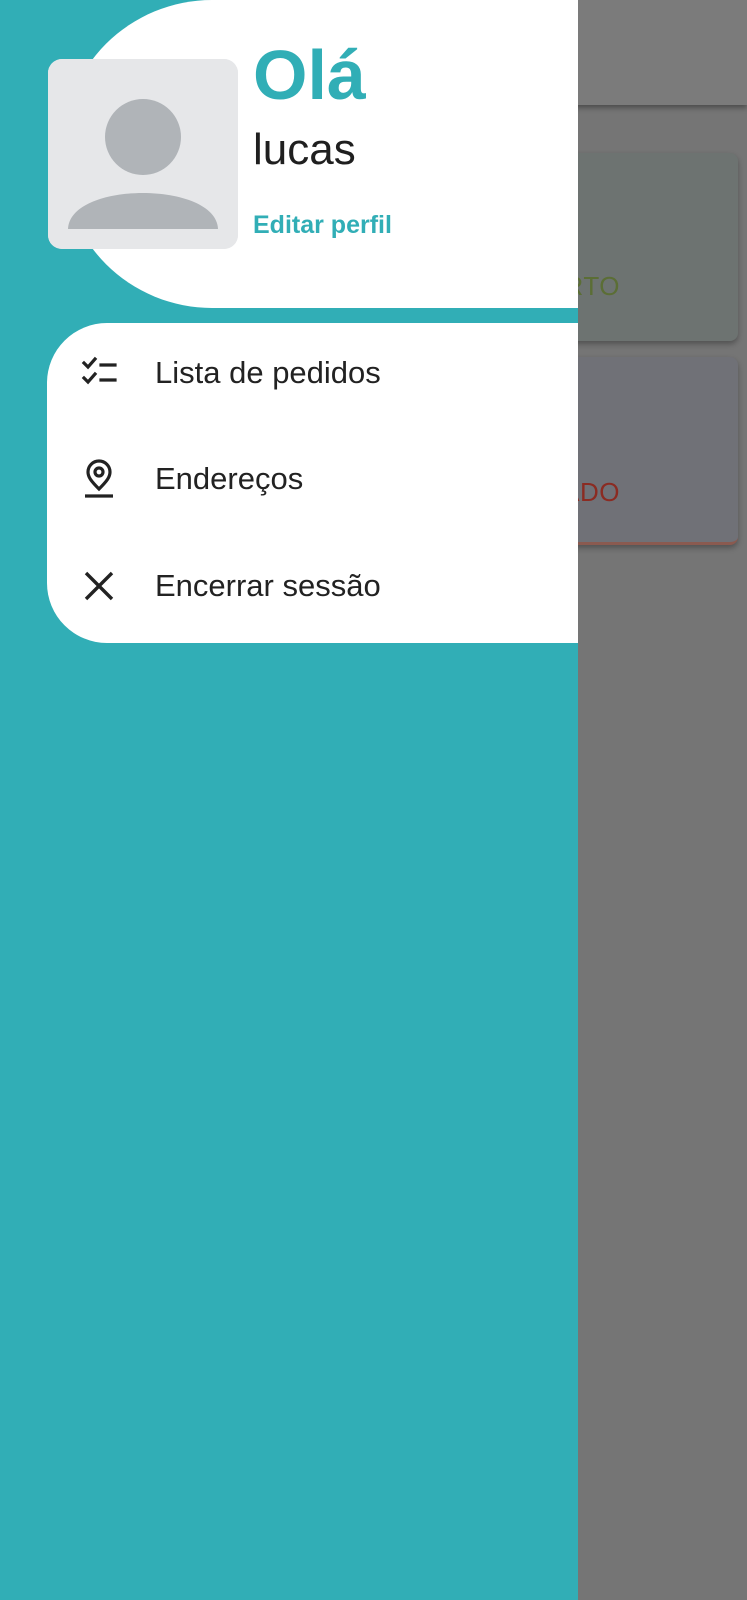 The width and height of the screenshot is (747, 1600). I want to click on menu-item-logout: Encerrar sessão, so click(312, 586).